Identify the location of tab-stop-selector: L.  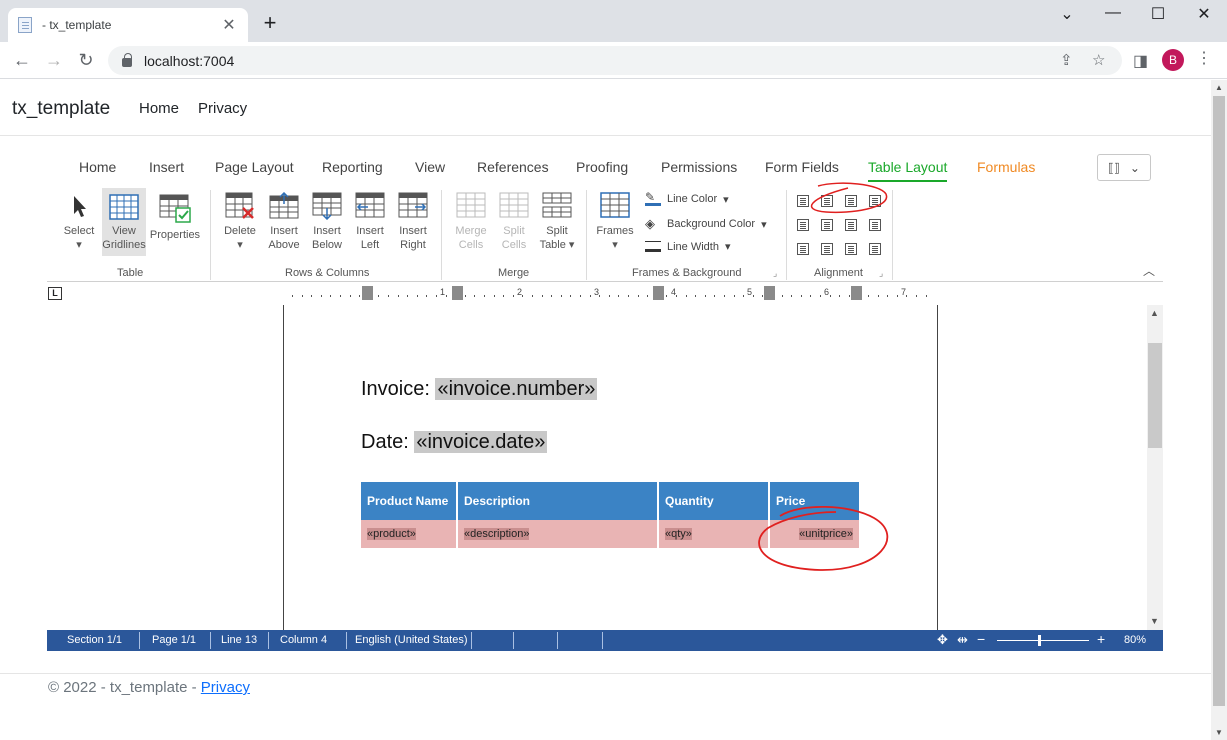
(55, 293).